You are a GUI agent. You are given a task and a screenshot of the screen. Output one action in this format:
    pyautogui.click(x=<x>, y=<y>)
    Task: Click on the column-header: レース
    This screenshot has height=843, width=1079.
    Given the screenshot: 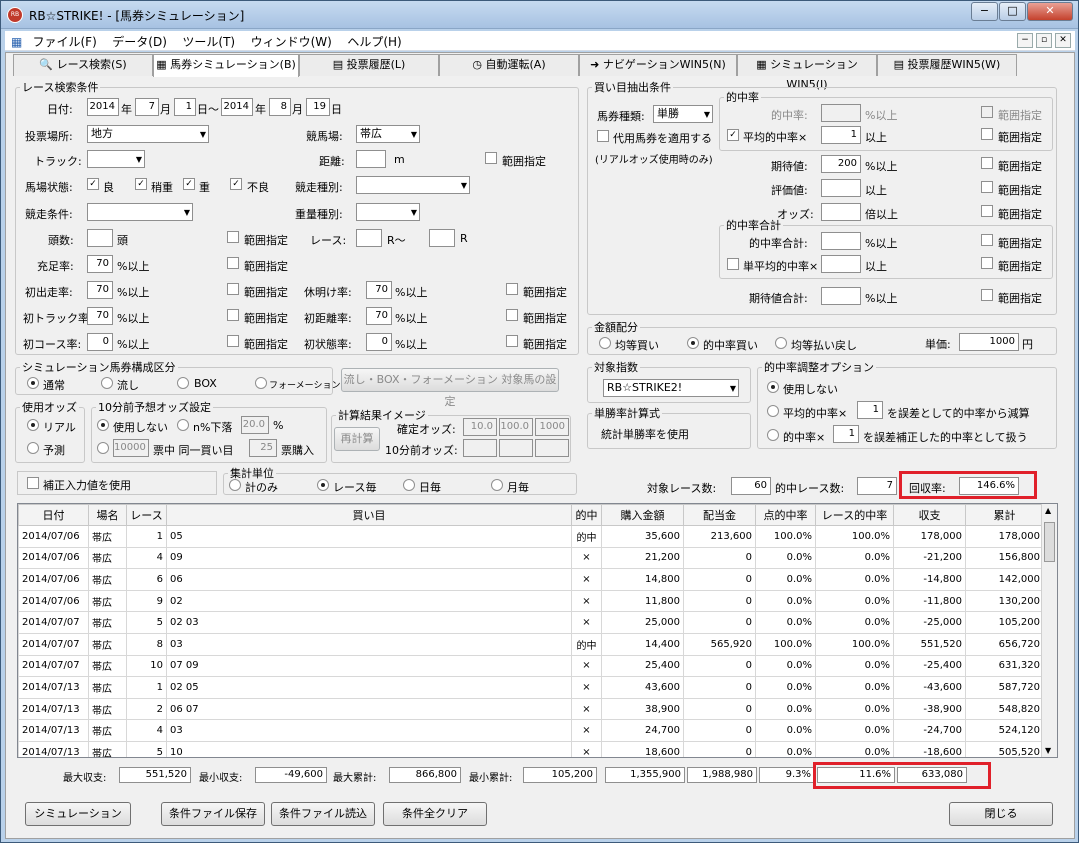 What is the action you would take?
    pyautogui.click(x=146, y=515)
    